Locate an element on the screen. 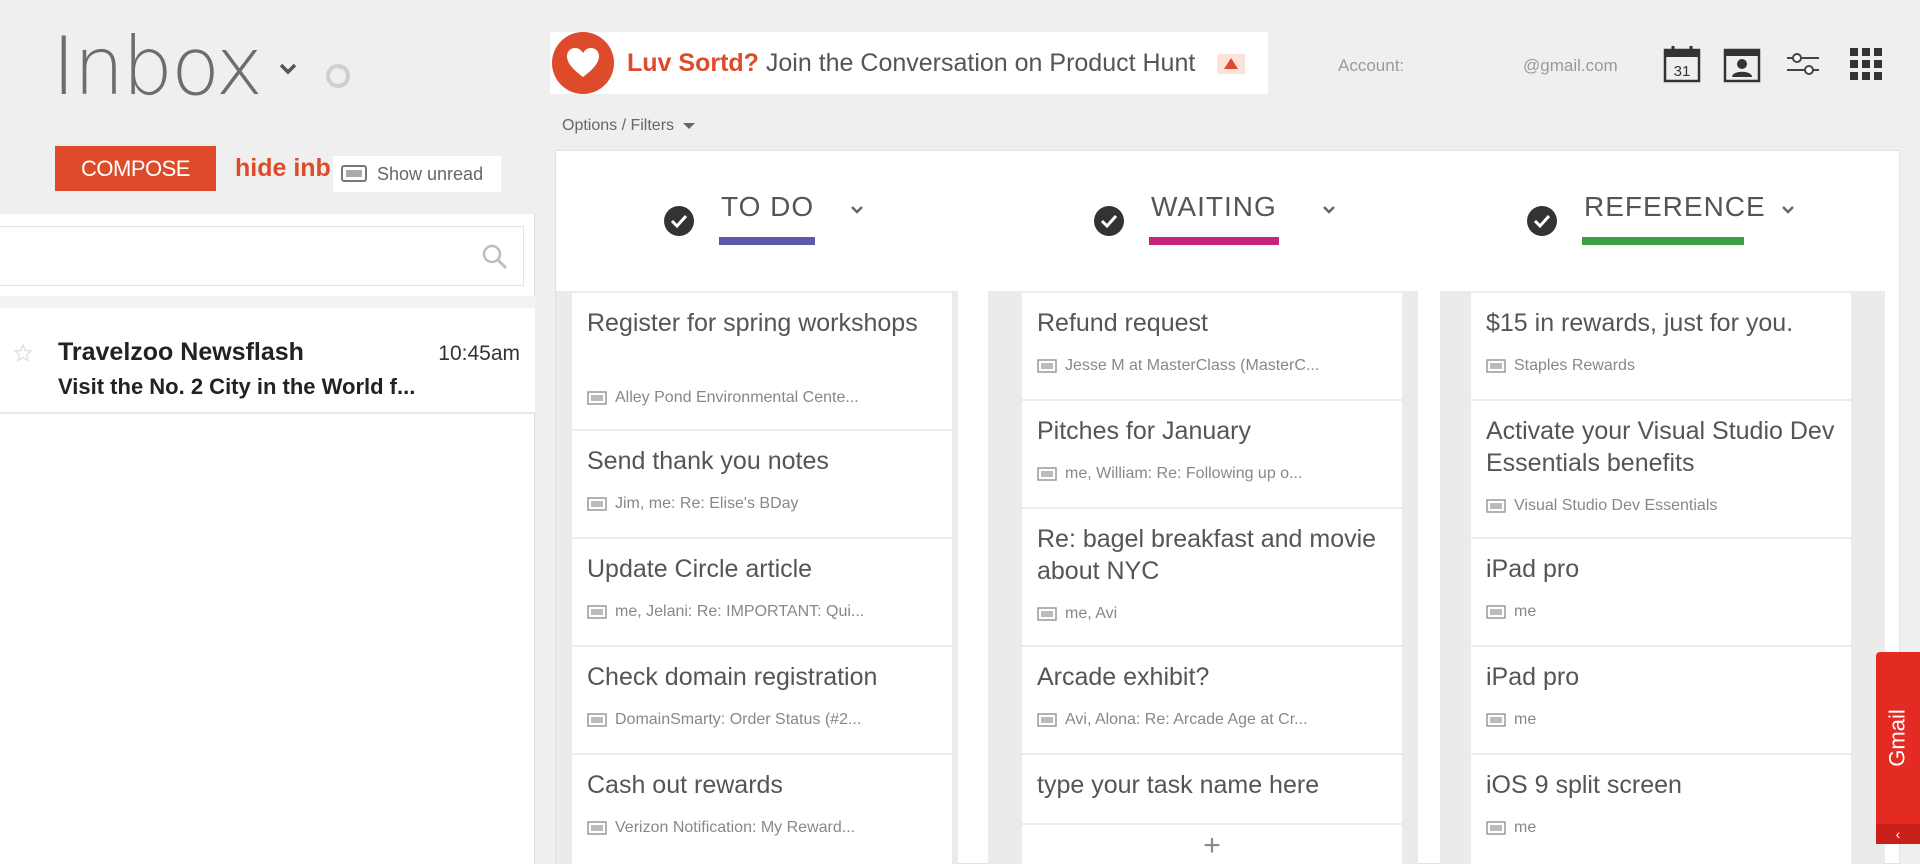 The width and height of the screenshot is (1920, 864). show-unread-button: Show unread is located at coordinates (417, 174).